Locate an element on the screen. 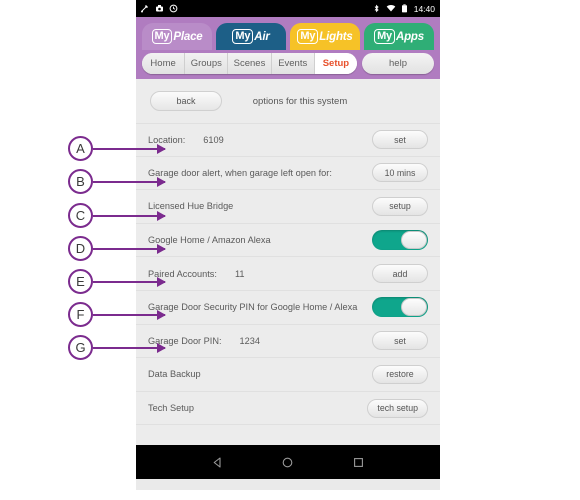  callout-b-bubble: B is located at coordinates (80, 181).